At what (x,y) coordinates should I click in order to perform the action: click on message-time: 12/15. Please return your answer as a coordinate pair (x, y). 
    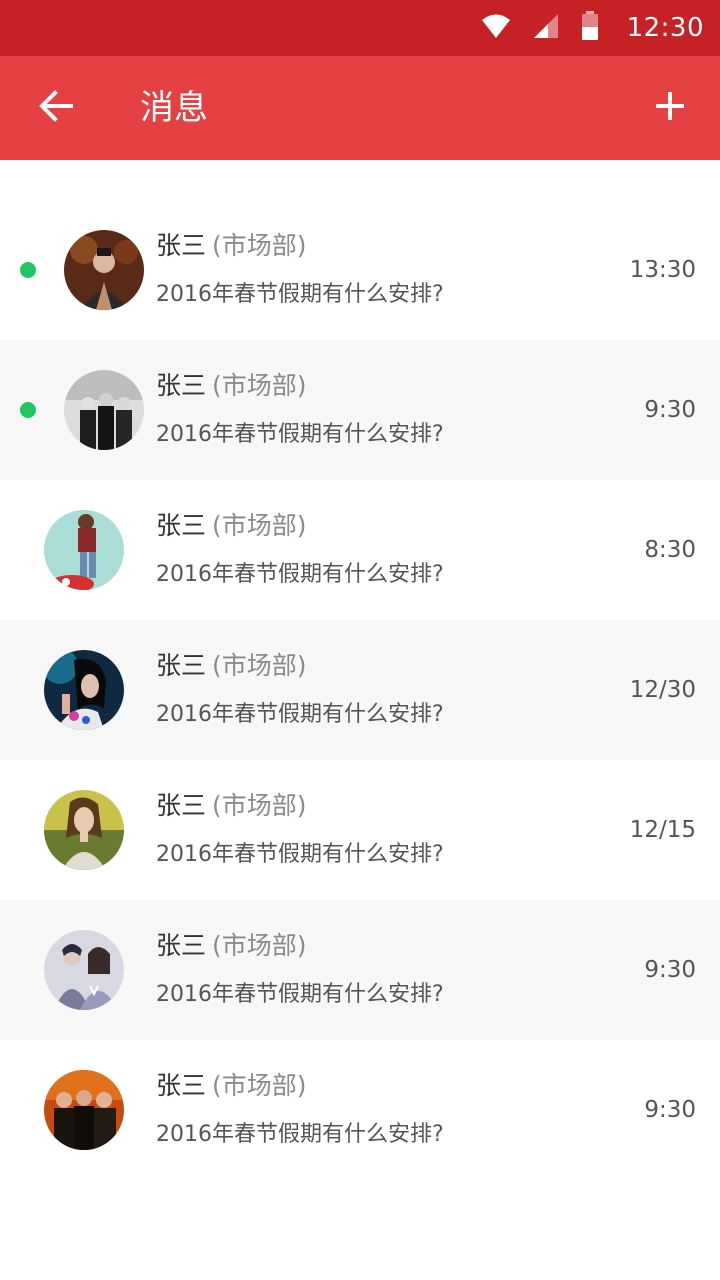
    Looking at the image, I should click on (662, 830).